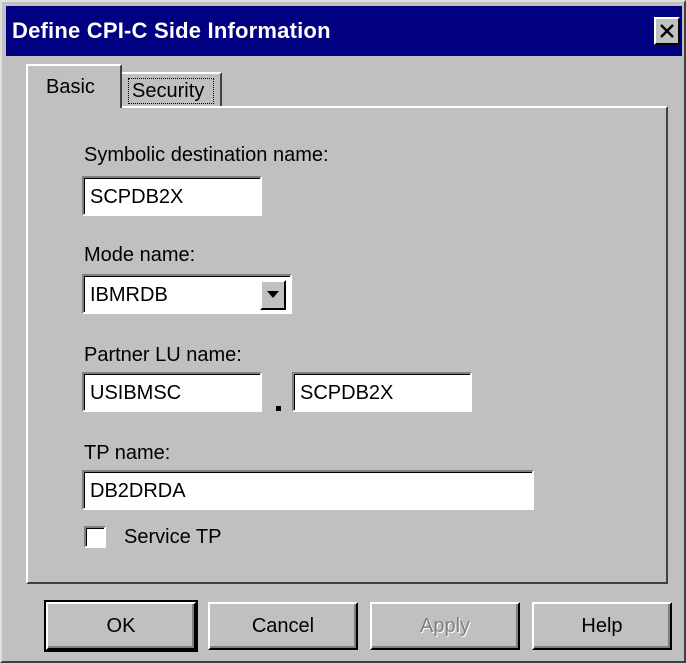  I want to click on close-button, so click(667, 31).